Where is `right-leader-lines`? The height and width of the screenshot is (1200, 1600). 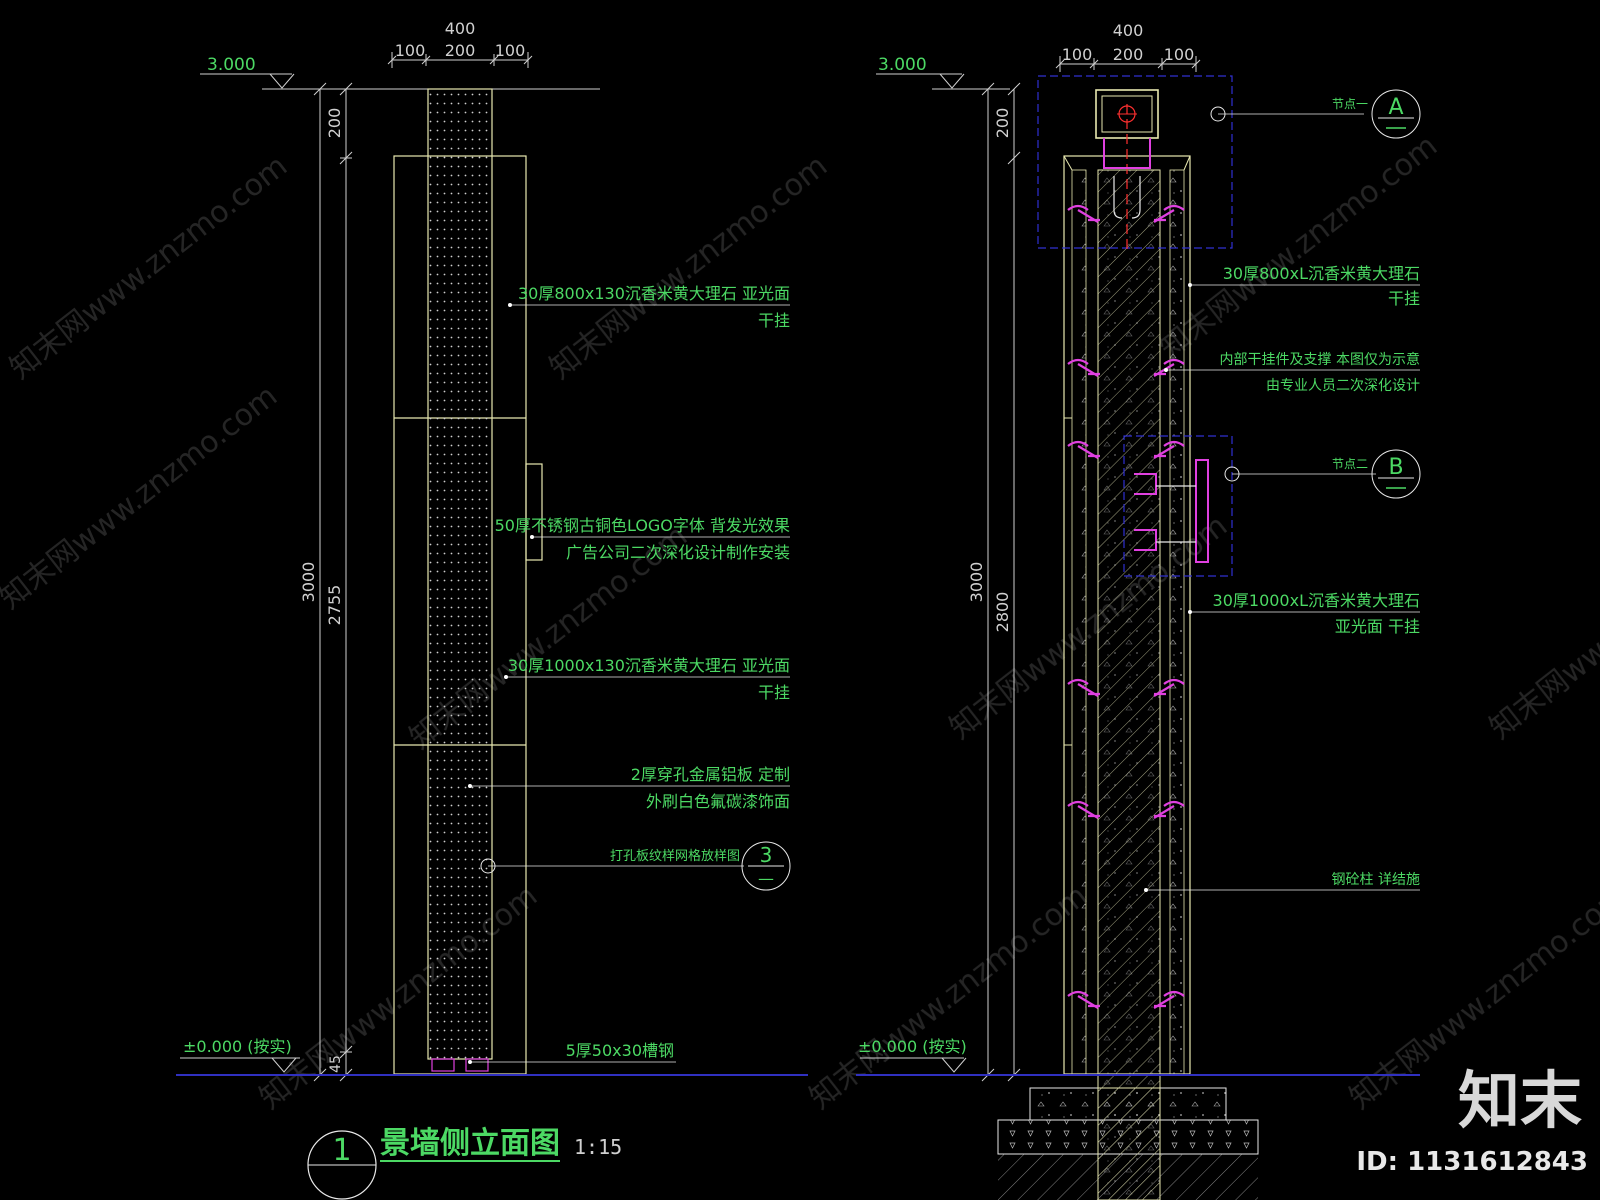 right-leader-lines is located at coordinates (1283, 502).